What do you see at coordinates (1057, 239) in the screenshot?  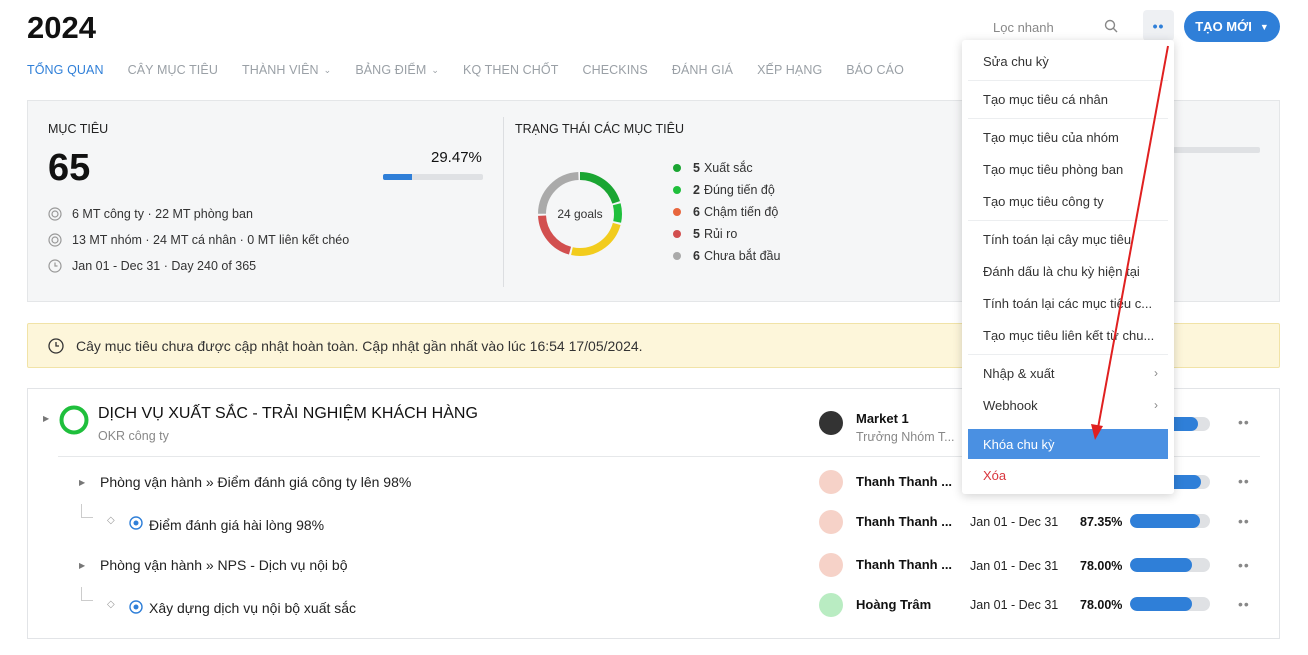 I see `menu-label: Tính toán lại cây mục tiêu` at bounding box center [1057, 239].